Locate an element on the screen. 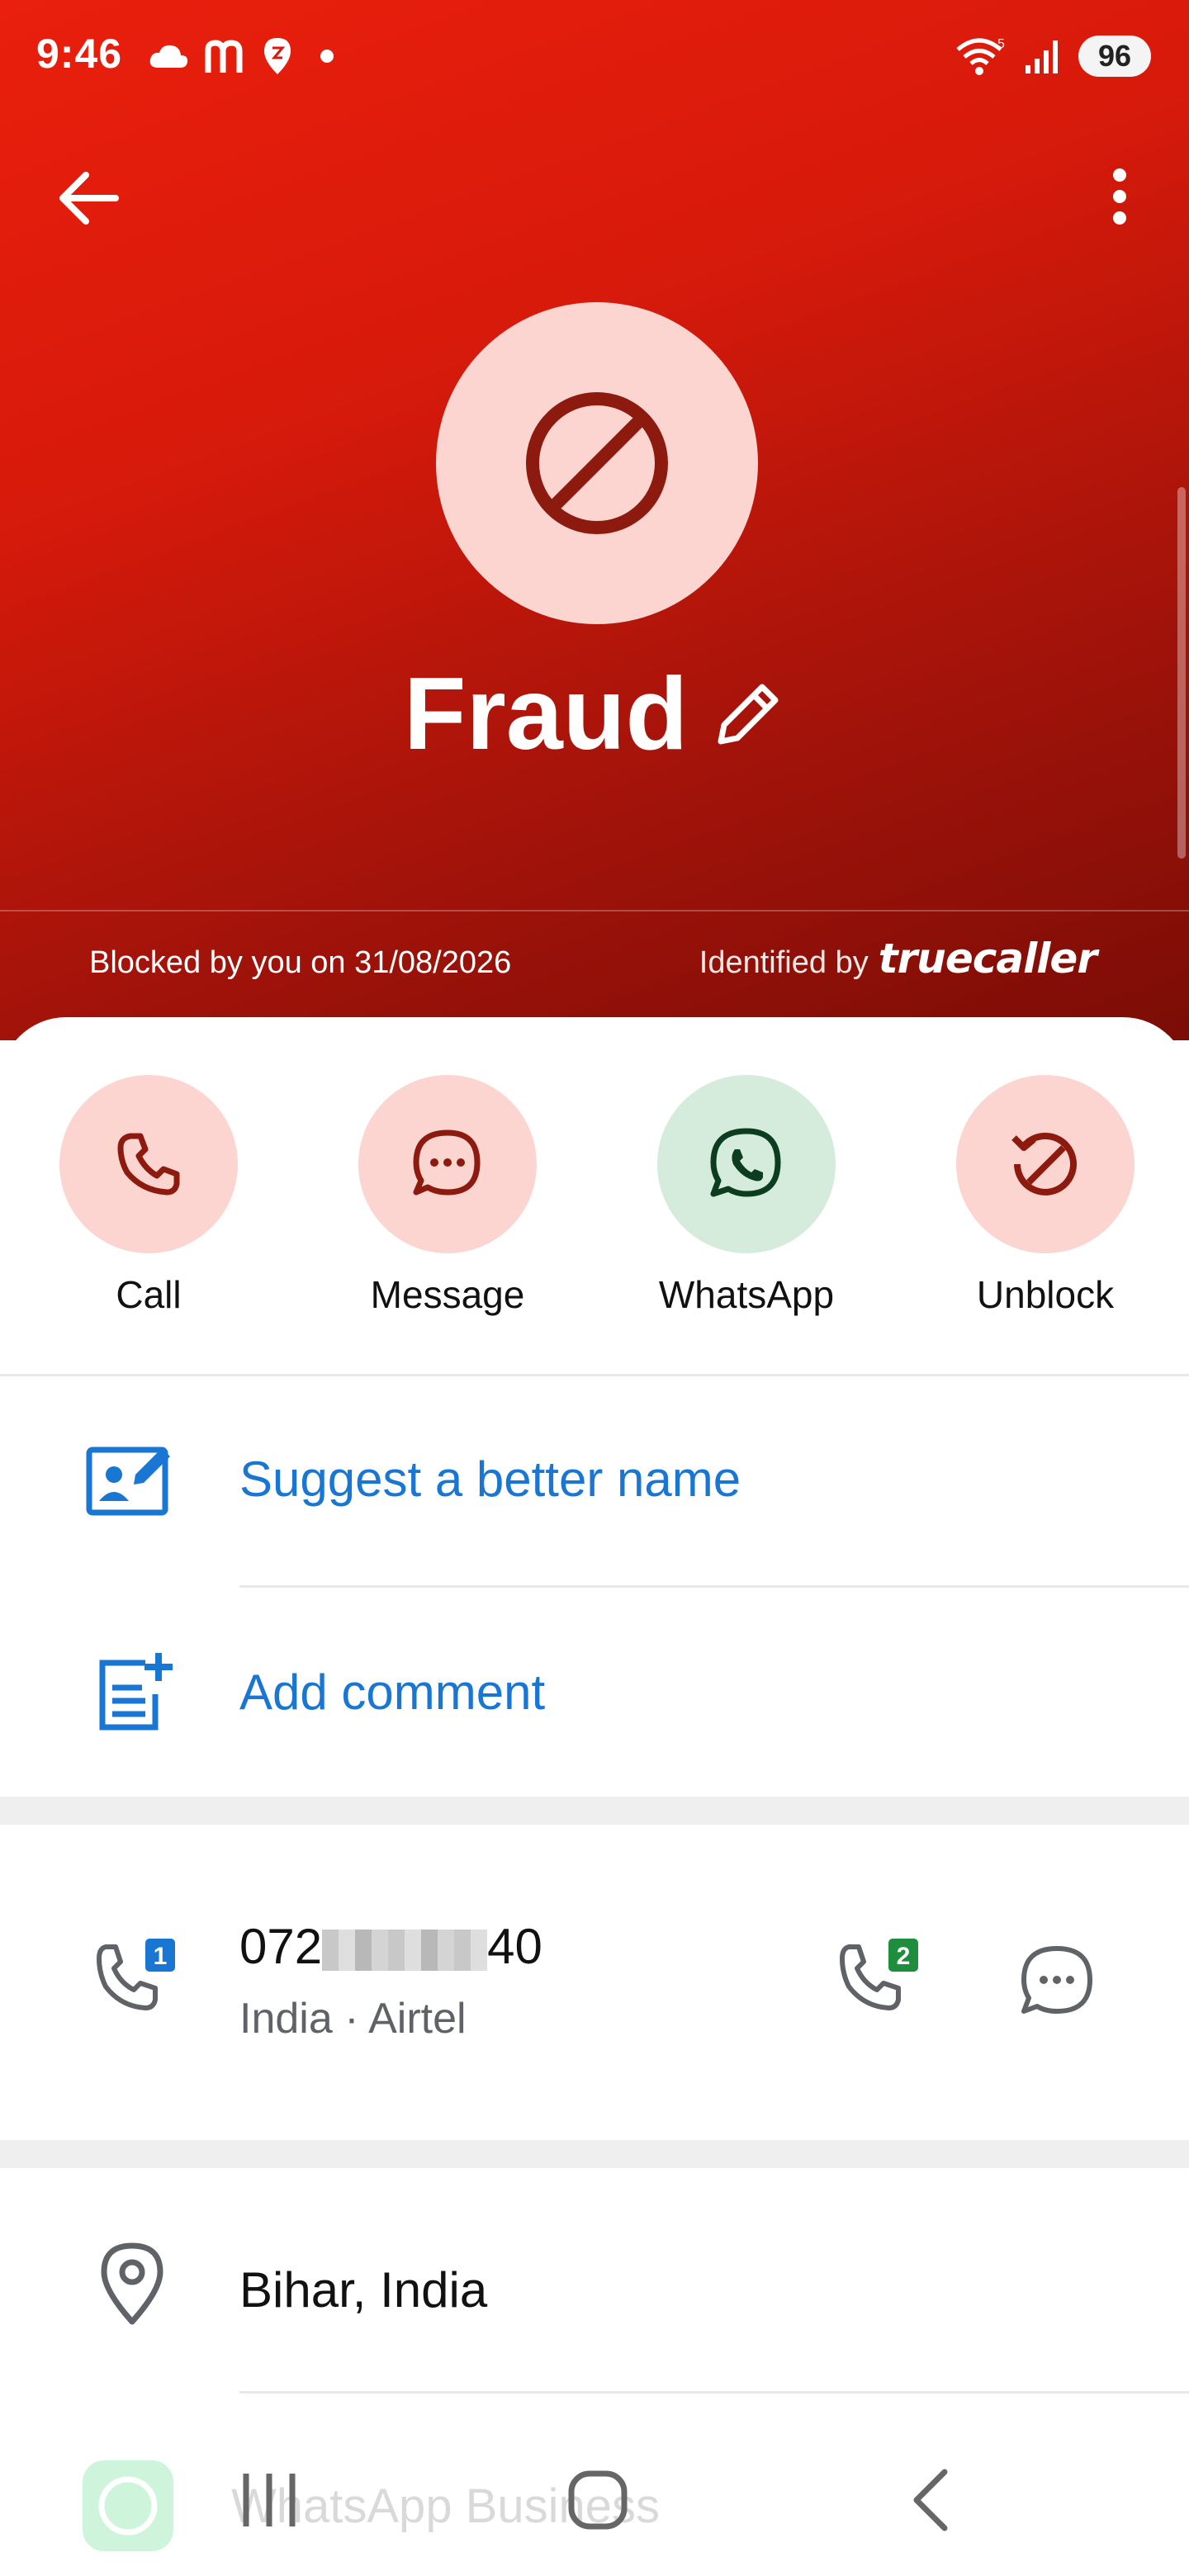 The width and height of the screenshot is (1189, 2576). message-action: Message is located at coordinates (447, 1197).